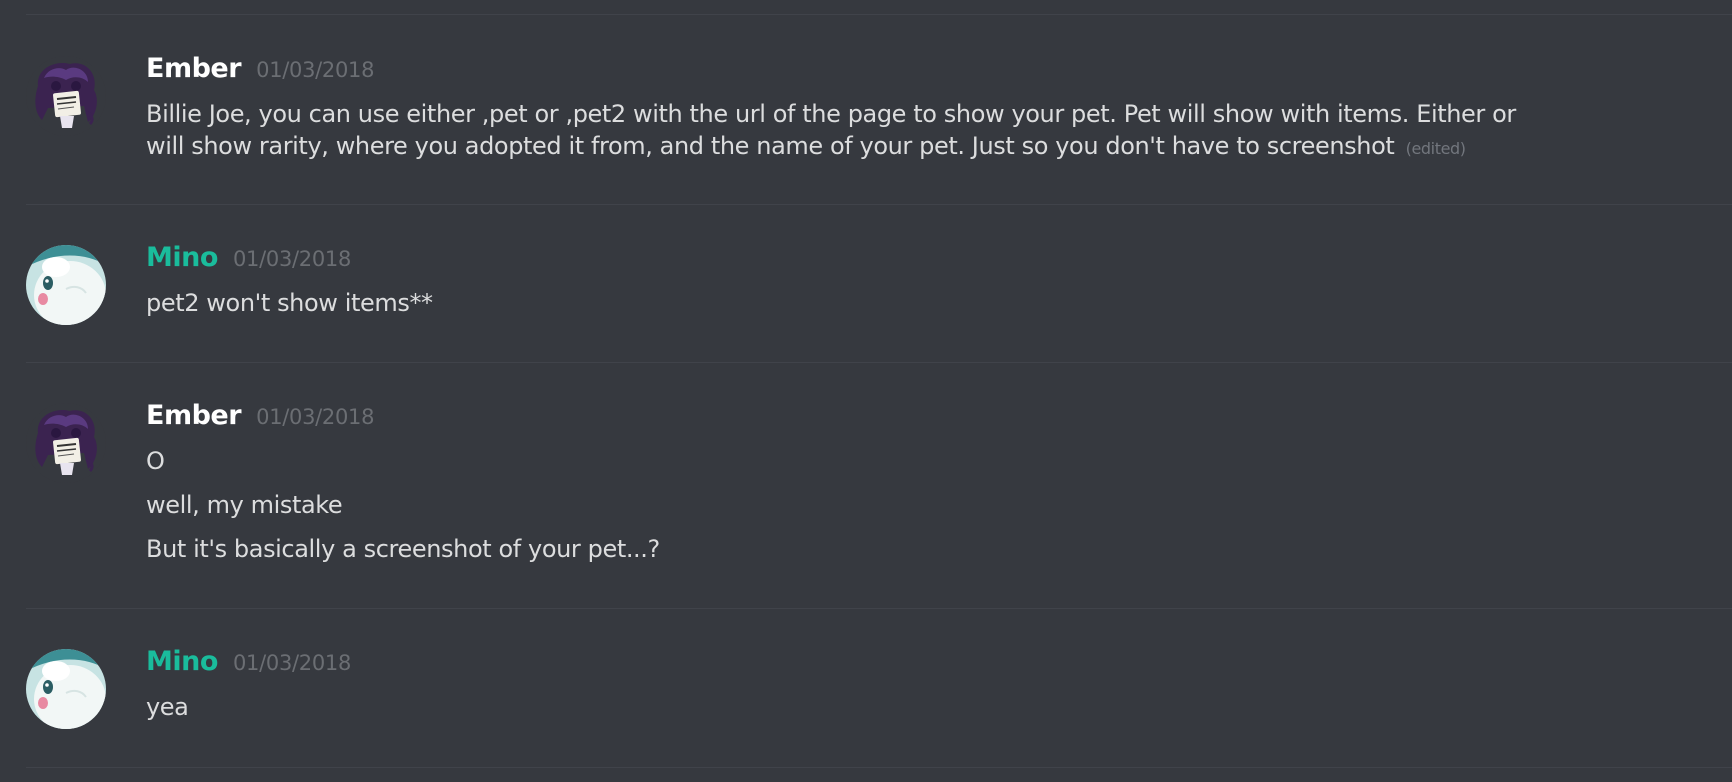 Image resolution: width=1732 pixels, height=782 pixels. I want to click on message-line: yea, so click(167, 707).